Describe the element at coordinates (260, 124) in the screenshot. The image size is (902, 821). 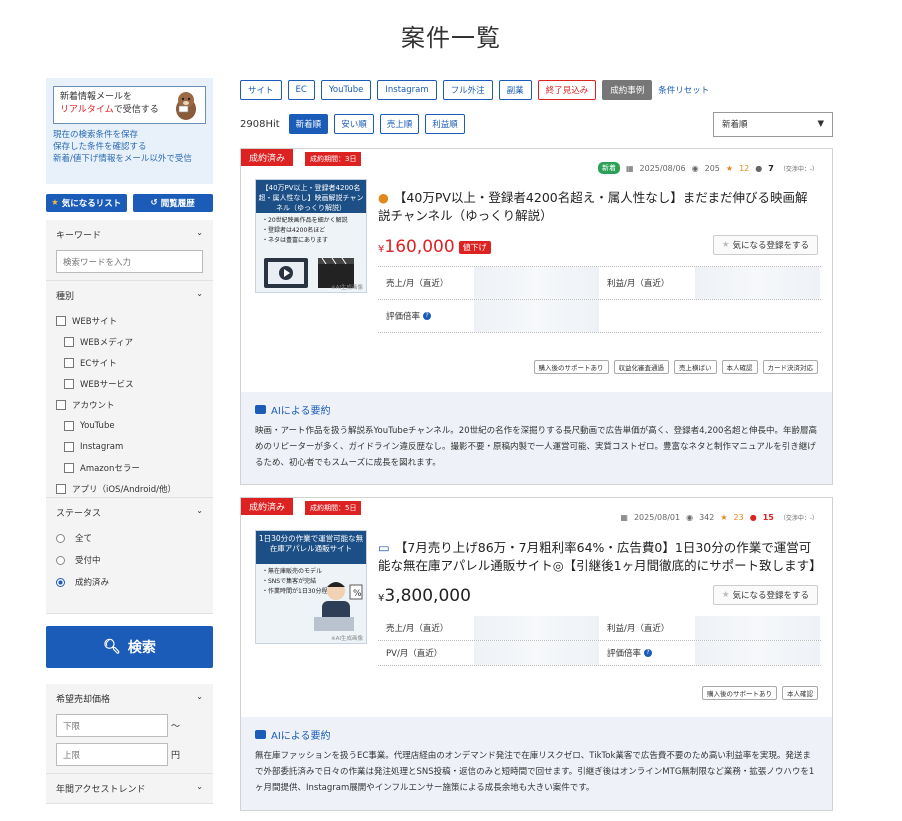
I see `hit-count: 2908Hit` at that location.